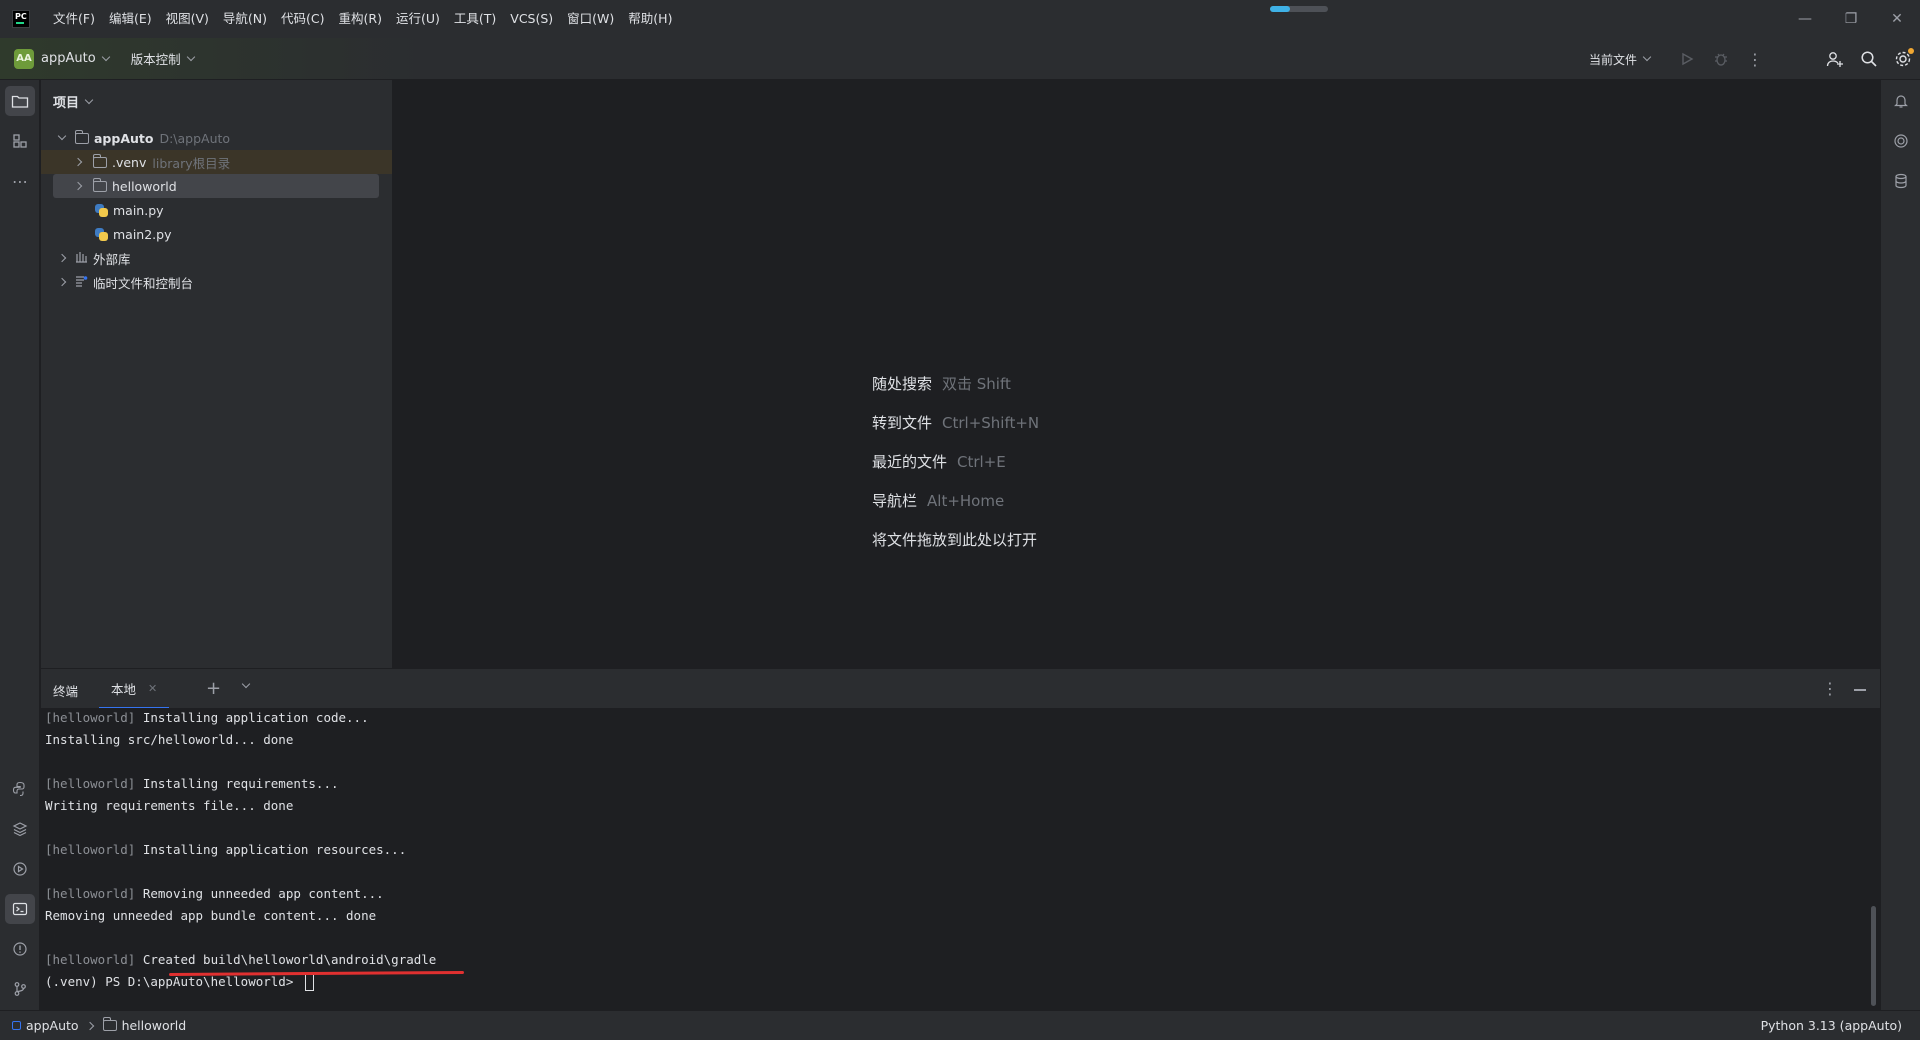 The image size is (1920, 1040). I want to click on toolbar-right: 当前文件 ⋮, so click(1754, 59).